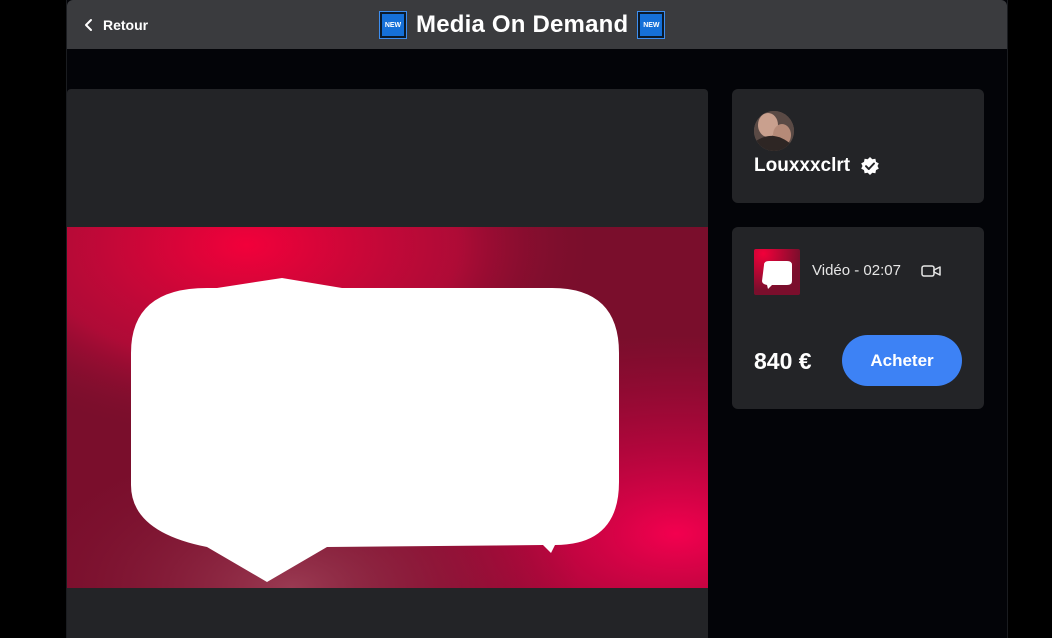  What do you see at coordinates (856, 270) in the screenshot?
I see `media-type-duration: Vidéo - 02:07` at bounding box center [856, 270].